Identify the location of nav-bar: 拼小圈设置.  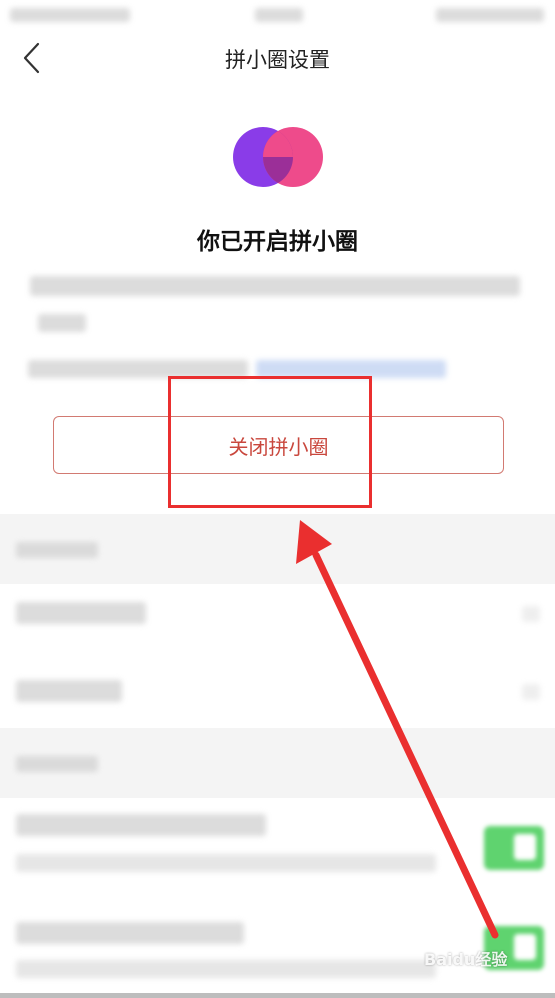
(277, 59).